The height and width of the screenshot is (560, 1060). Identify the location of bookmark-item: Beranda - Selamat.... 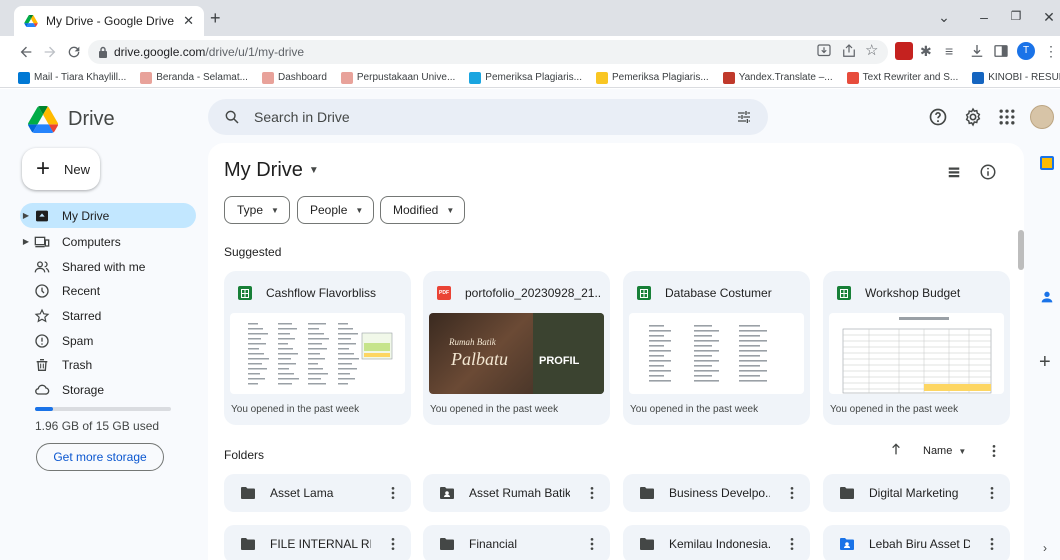
(194, 77).